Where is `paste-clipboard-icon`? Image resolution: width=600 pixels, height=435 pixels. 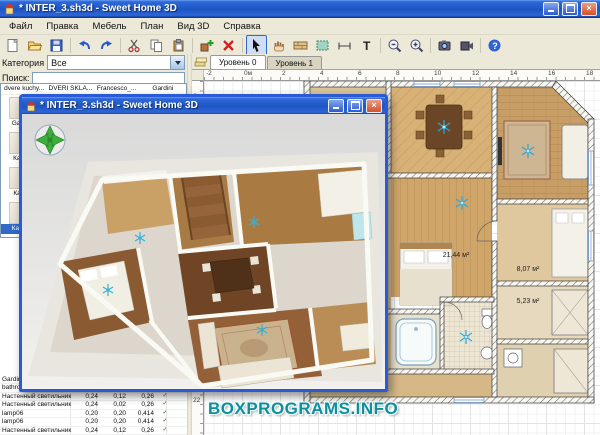 paste-clipboard-icon is located at coordinates (178, 45).